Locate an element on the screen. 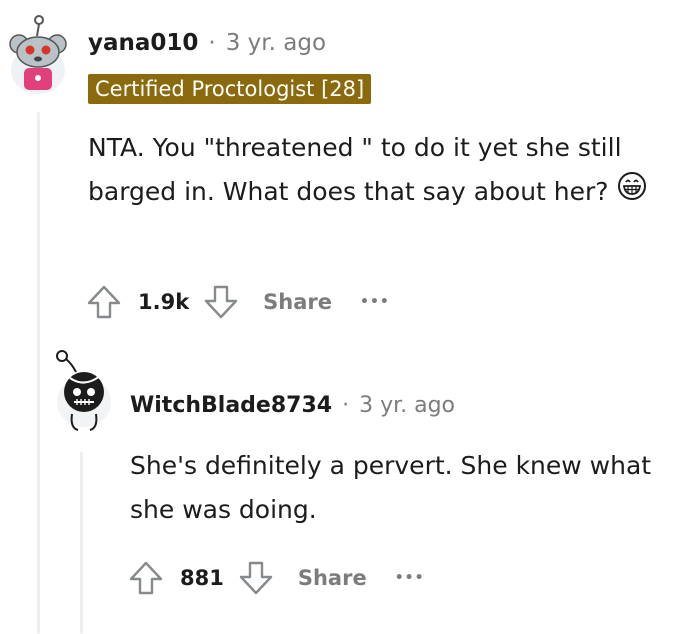 This screenshot has width=700, height=634. comment-actions: 1.9k Share ••• is located at coordinates (237, 302).